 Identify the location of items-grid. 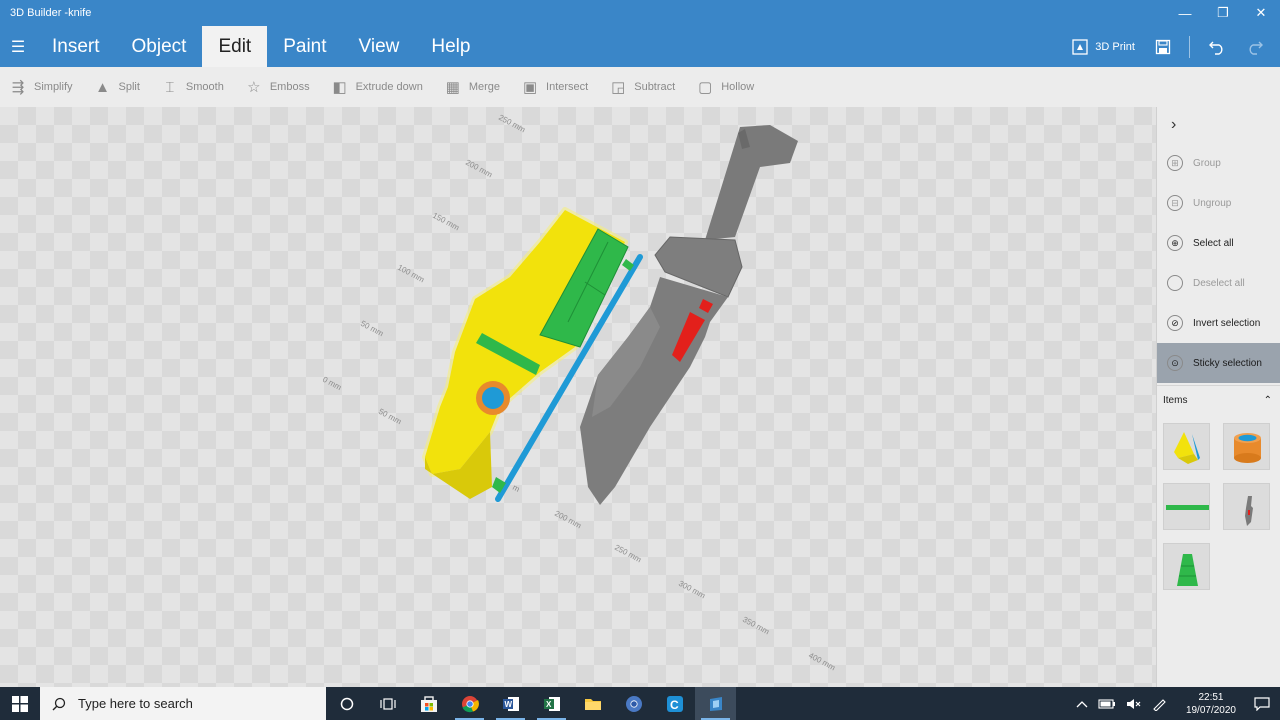
(1218, 502).